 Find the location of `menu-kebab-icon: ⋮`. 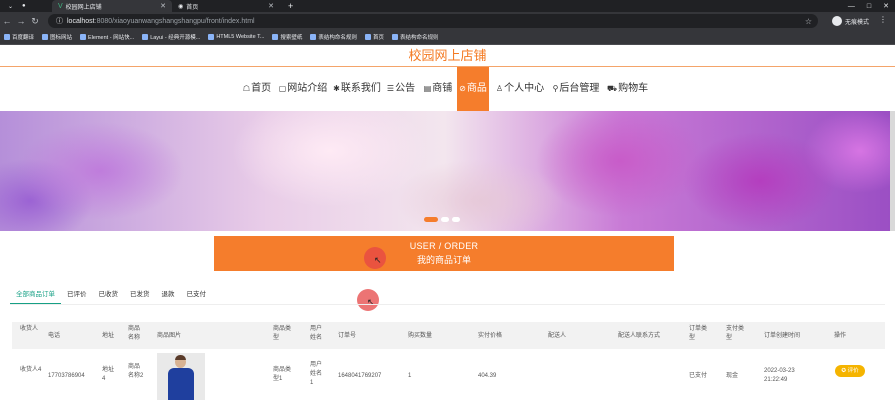

menu-kebab-icon: ⋮ is located at coordinates (883, 19).